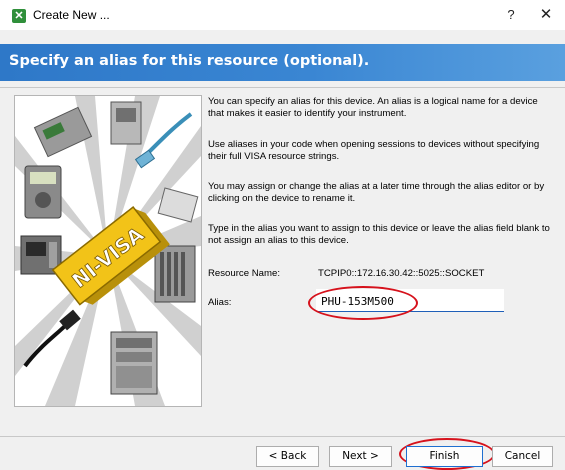  Describe the element at coordinates (546, 15) in the screenshot. I see `close-button: ✕` at that location.